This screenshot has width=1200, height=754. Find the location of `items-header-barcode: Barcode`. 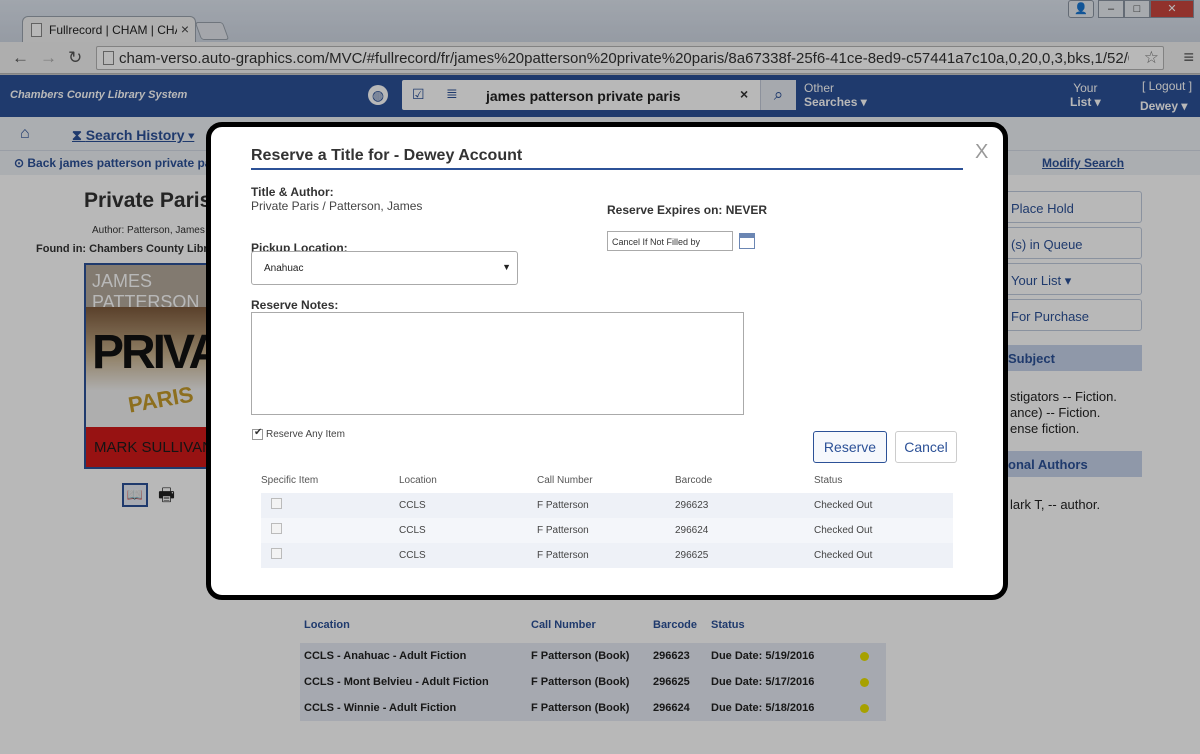

items-header-barcode: Barcode is located at coordinates (694, 480).